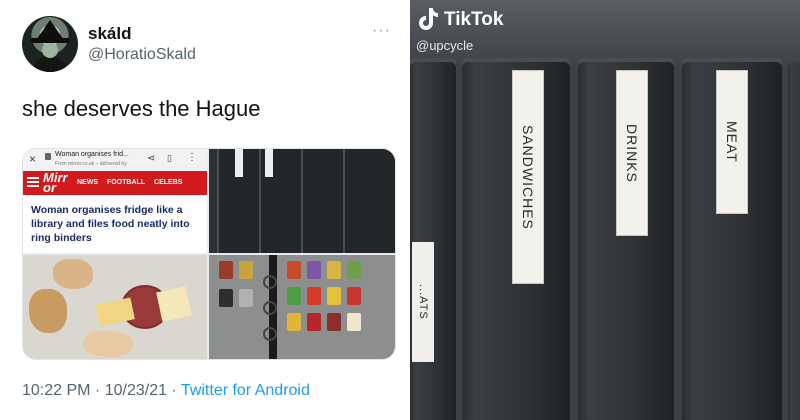 This screenshot has width=800, height=420. I want to click on spine-label-text: DRINKS, so click(632, 153).